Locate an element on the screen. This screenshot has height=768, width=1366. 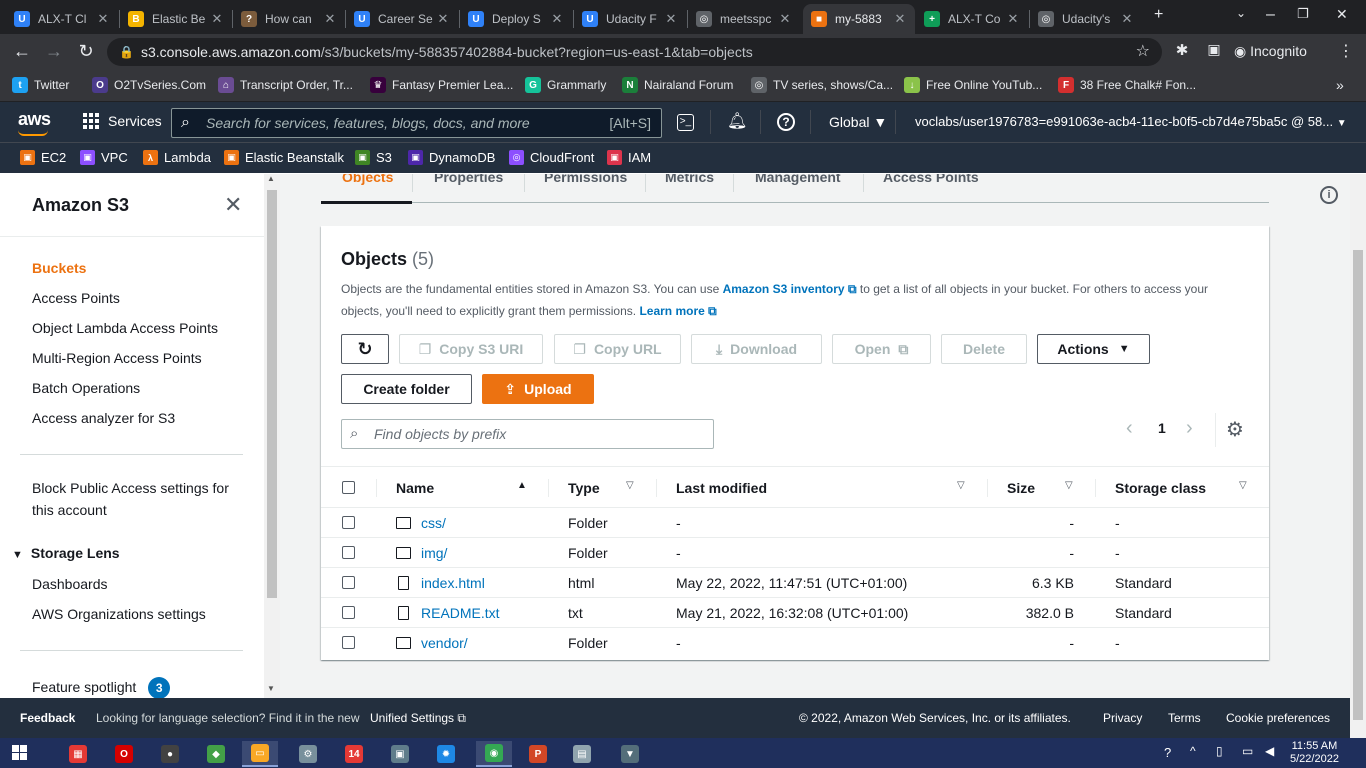
more-bookmarks-icon: » is located at coordinates (1340, 85).